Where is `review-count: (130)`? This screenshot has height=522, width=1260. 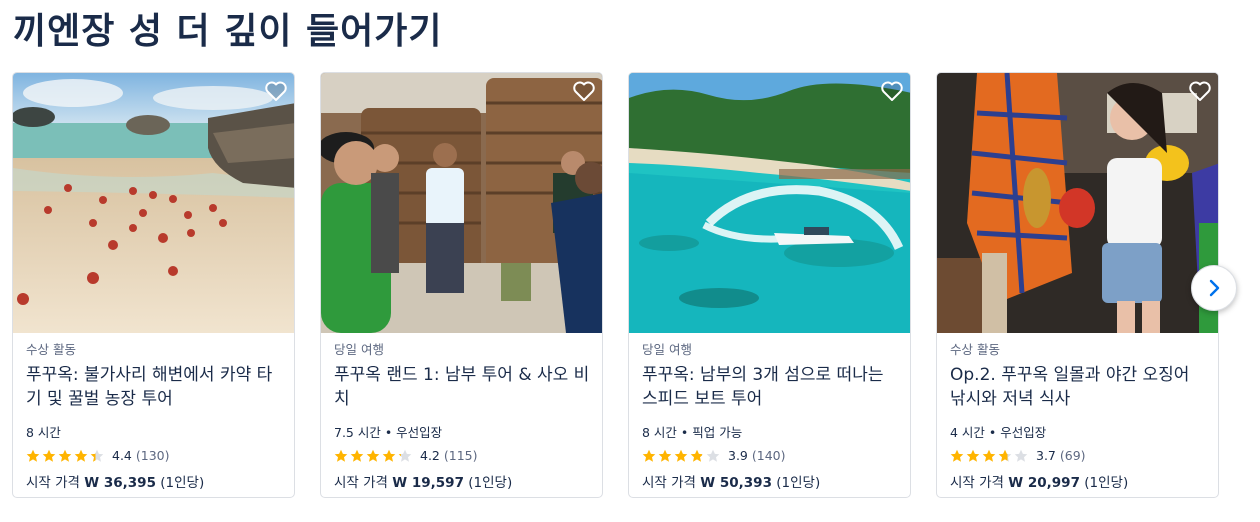
review-count: (130) is located at coordinates (152, 455).